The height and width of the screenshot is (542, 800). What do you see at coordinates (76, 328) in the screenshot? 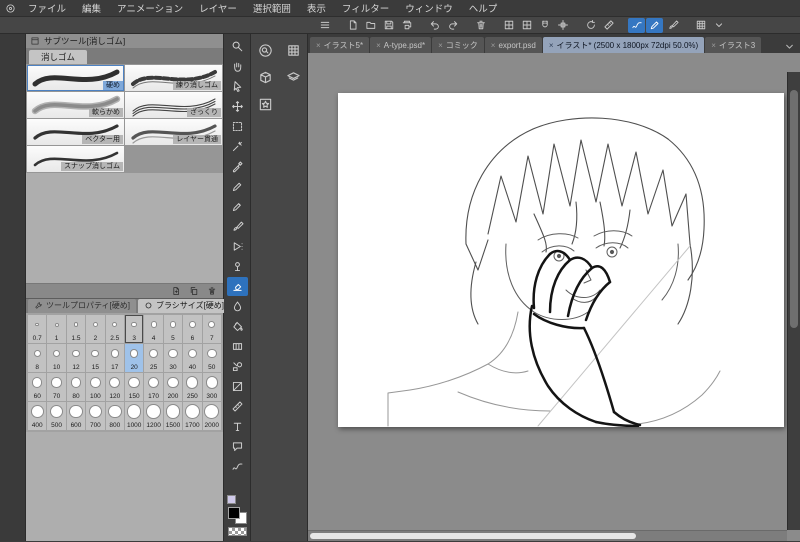
I see `brush-size-1_5: 1.5` at bounding box center [76, 328].